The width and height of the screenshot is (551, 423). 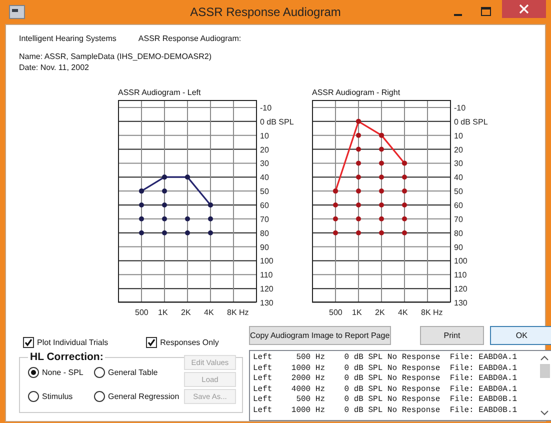 What do you see at coordinates (66, 357) in the screenshot?
I see `group-title: HL Correction:` at bounding box center [66, 357].